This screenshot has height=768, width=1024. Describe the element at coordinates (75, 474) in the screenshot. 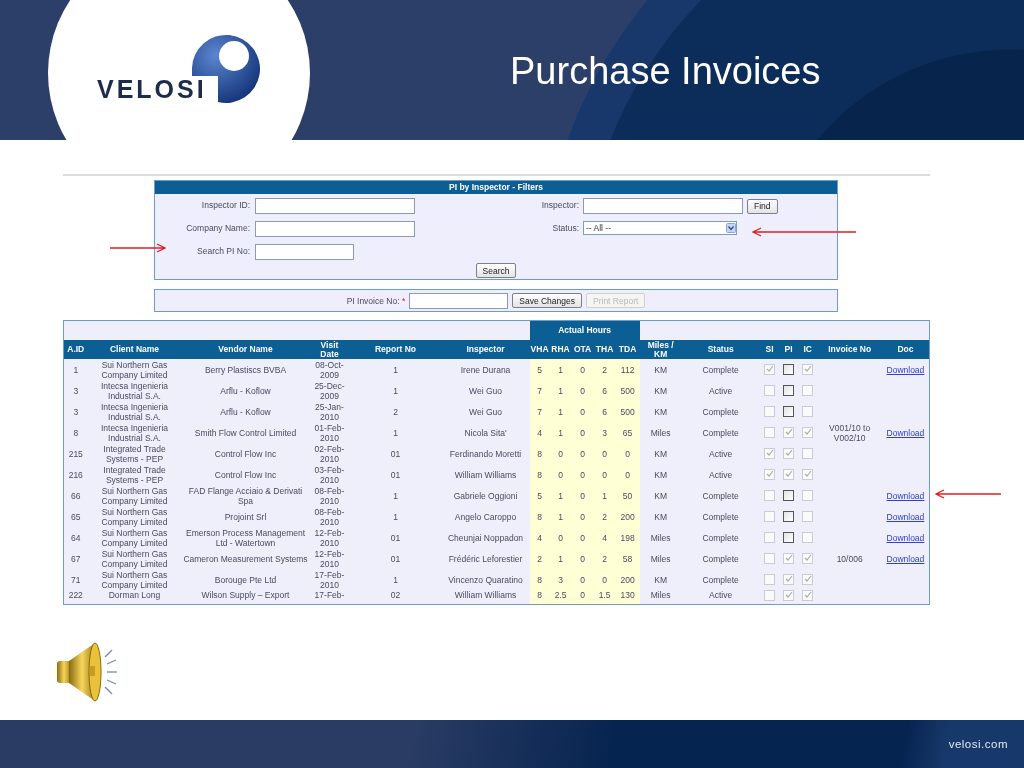

I see `table-cell: 216` at that location.